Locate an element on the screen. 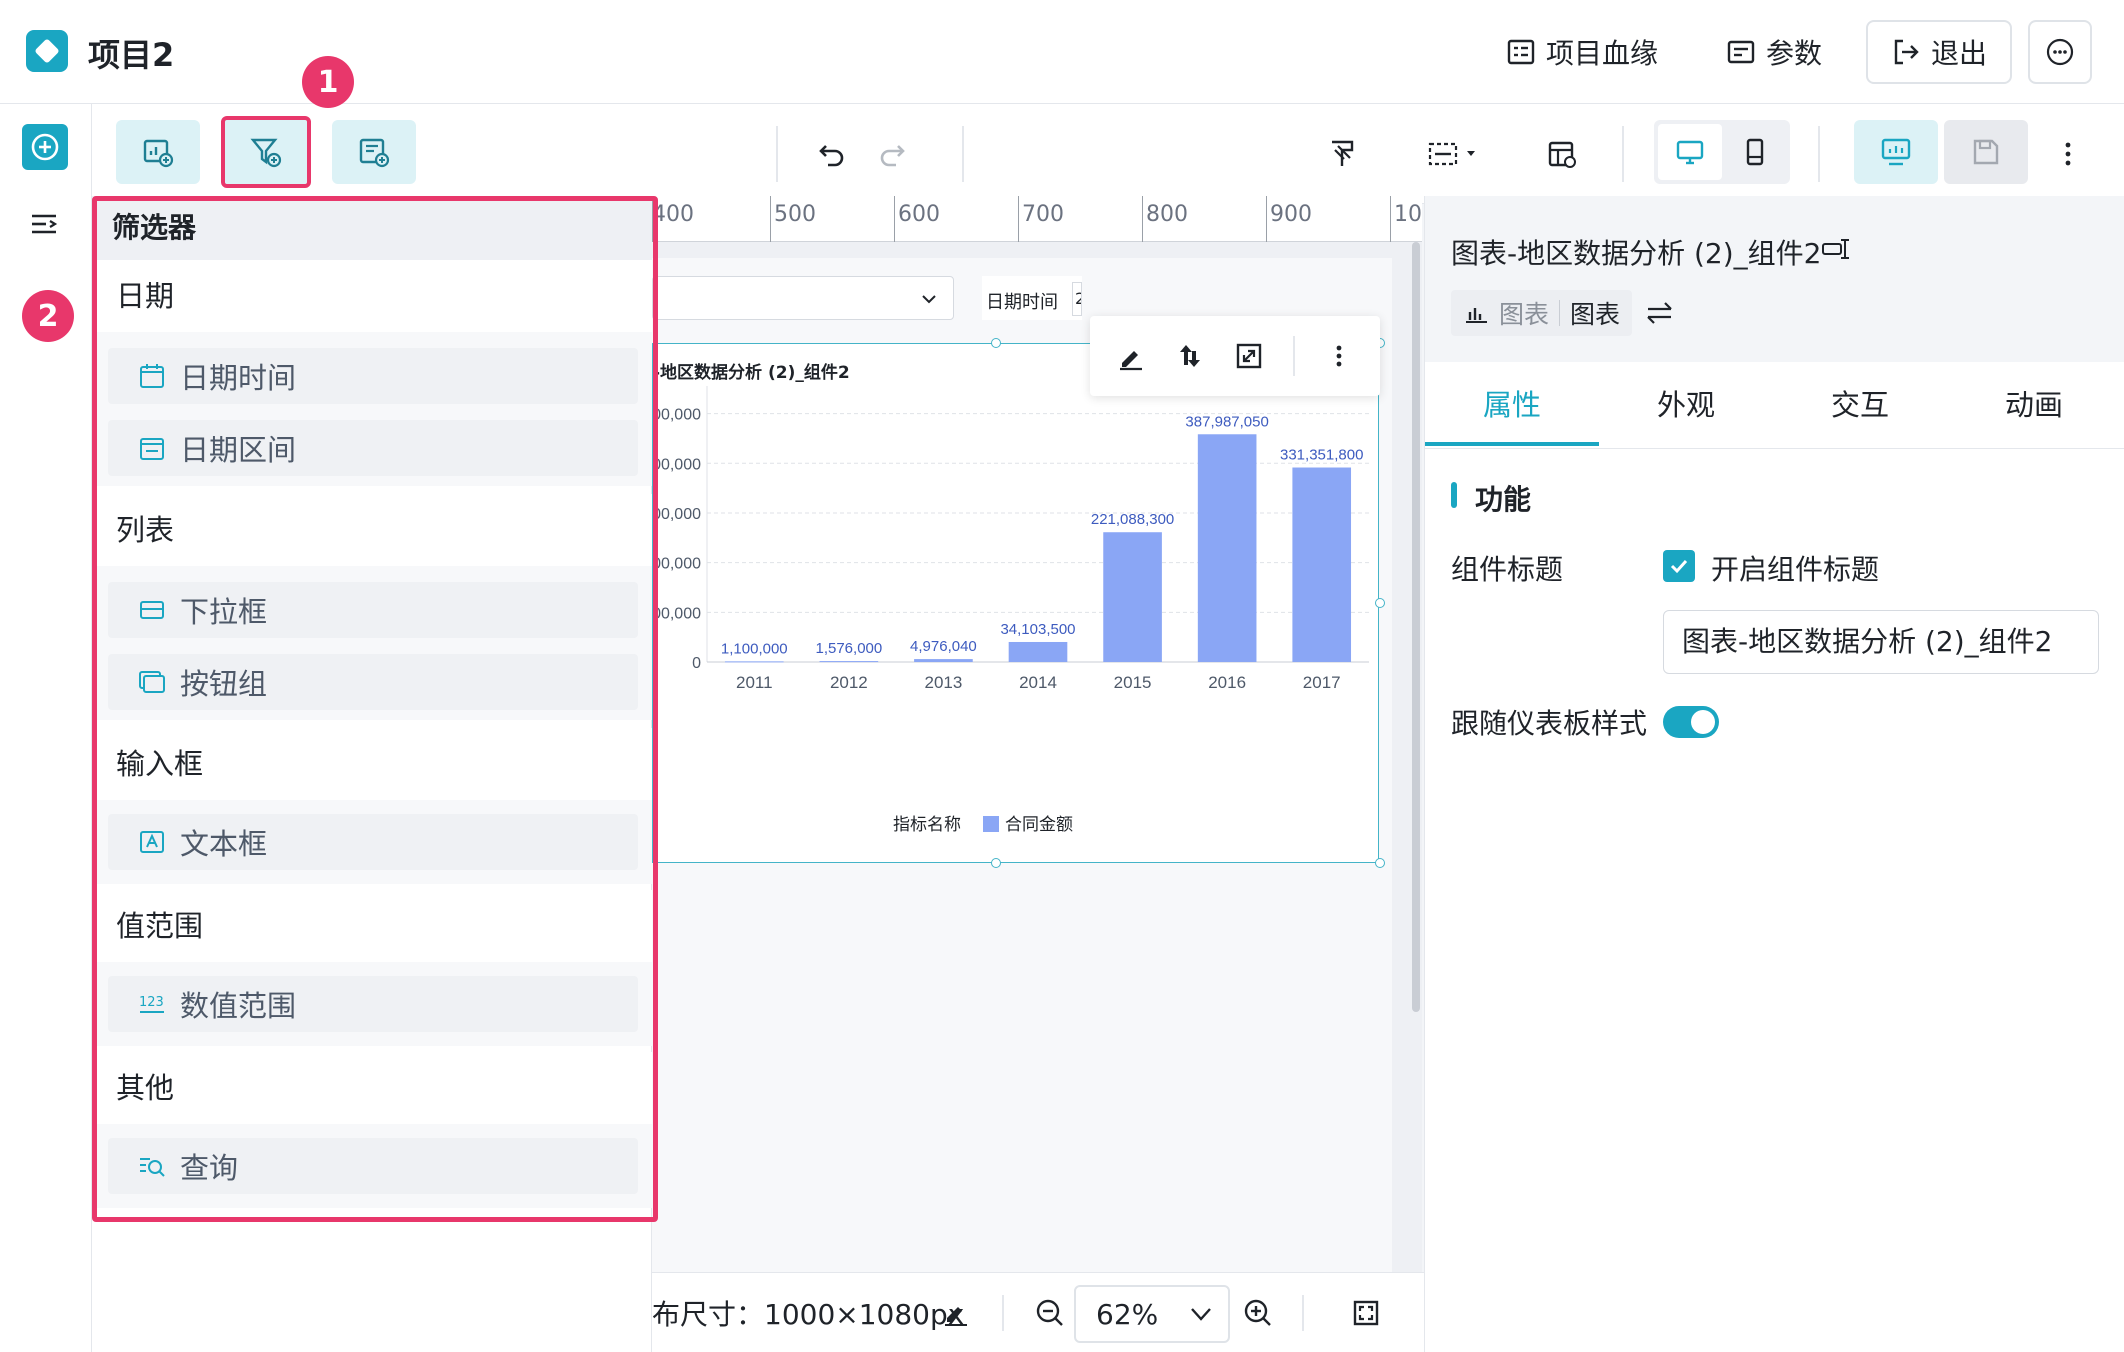 The width and height of the screenshot is (2124, 1352). follow-theme-toggle is located at coordinates (1691, 722).